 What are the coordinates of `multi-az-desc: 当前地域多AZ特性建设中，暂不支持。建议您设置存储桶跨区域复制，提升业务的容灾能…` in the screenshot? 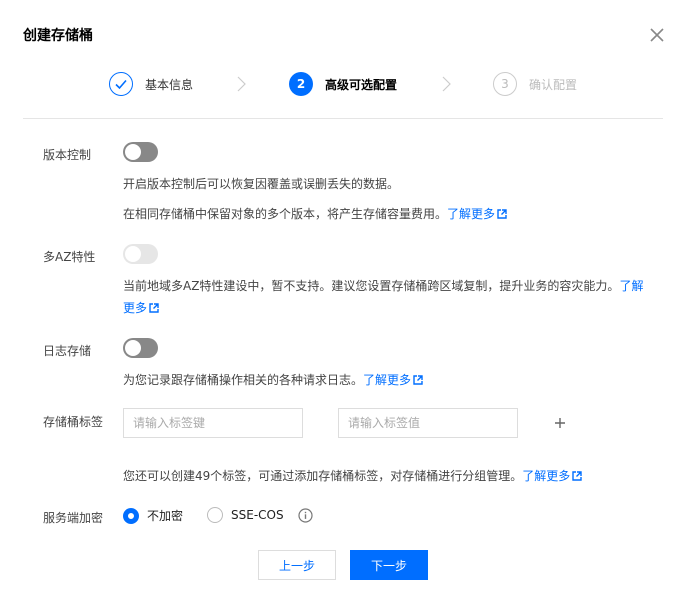 It's located at (388, 297).